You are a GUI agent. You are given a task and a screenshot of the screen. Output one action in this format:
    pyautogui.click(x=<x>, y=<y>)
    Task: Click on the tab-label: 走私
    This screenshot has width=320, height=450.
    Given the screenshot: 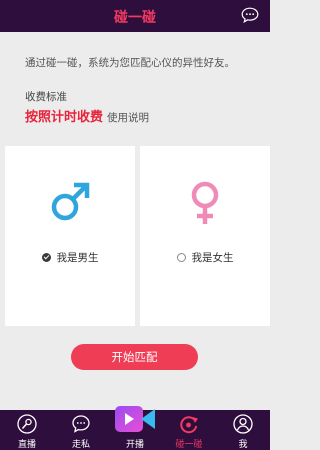 What is the action you would take?
    pyautogui.click(x=80, y=445)
    